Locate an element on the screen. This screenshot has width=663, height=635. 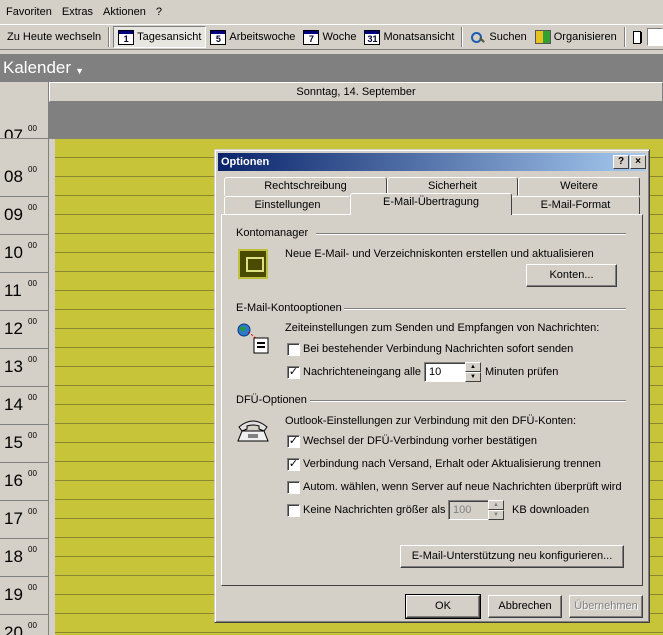
check-interval-checkbox: ✓ is located at coordinates (293, 372).